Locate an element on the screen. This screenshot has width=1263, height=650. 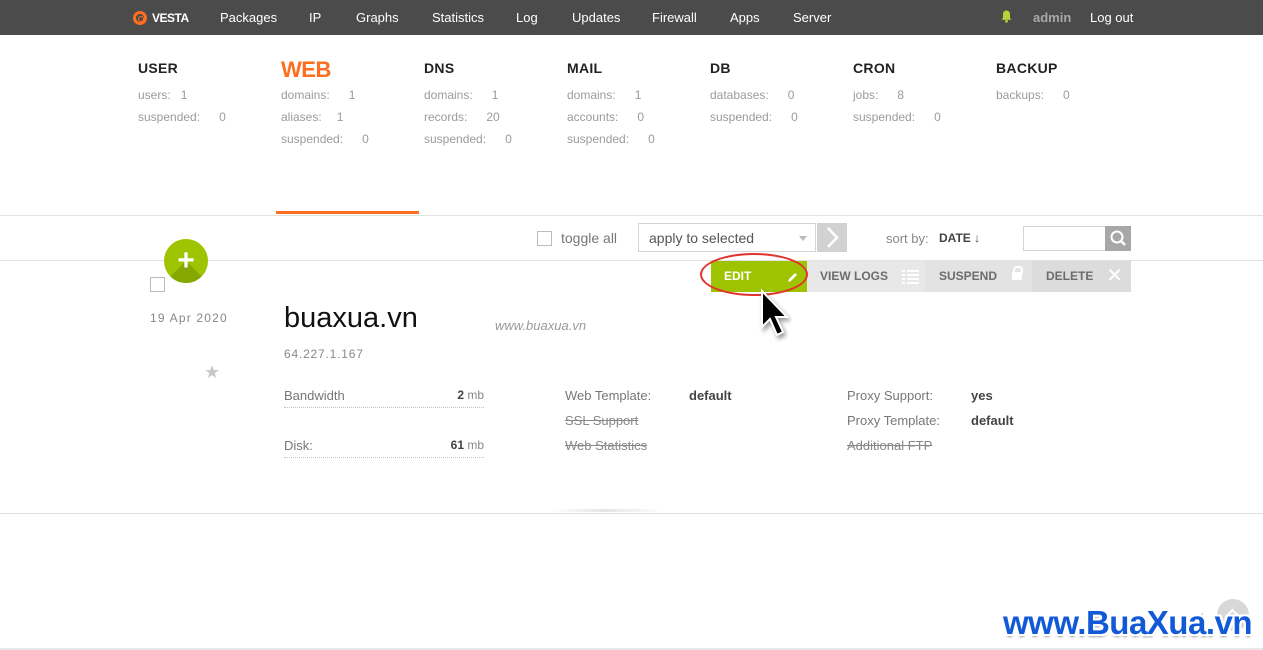
sort-by-date: DATE ↓ is located at coordinates (959, 238).